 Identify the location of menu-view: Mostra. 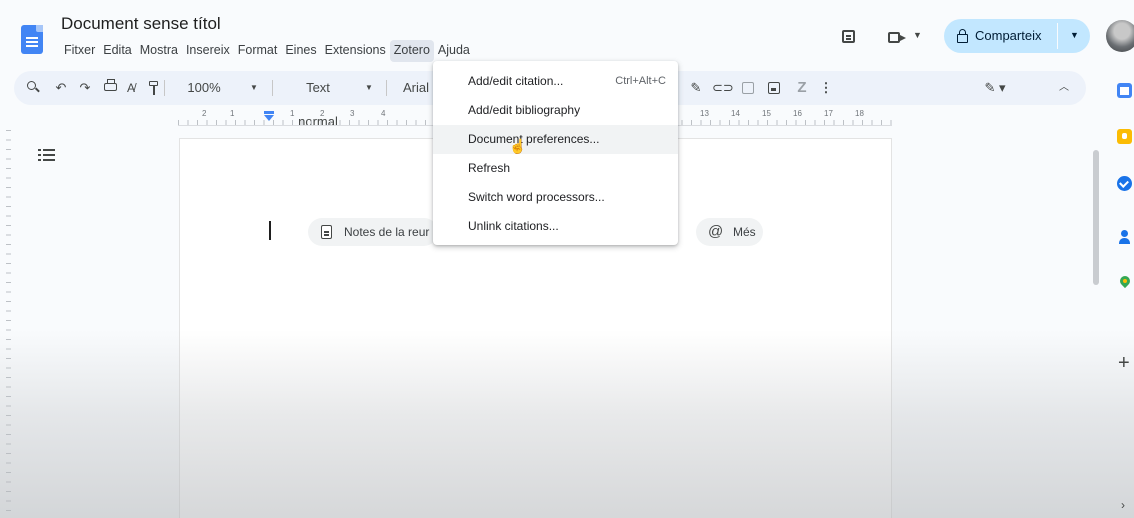
(159, 51).